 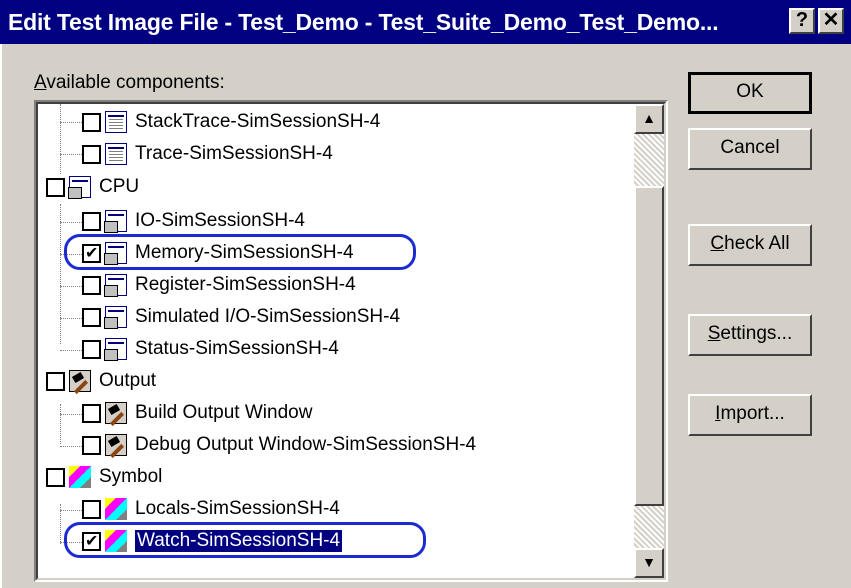 What do you see at coordinates (245, 284) in the screenshot?
I see `tree-item-label: Register-SimSessionSH-4` at bounding box center [245, 284].